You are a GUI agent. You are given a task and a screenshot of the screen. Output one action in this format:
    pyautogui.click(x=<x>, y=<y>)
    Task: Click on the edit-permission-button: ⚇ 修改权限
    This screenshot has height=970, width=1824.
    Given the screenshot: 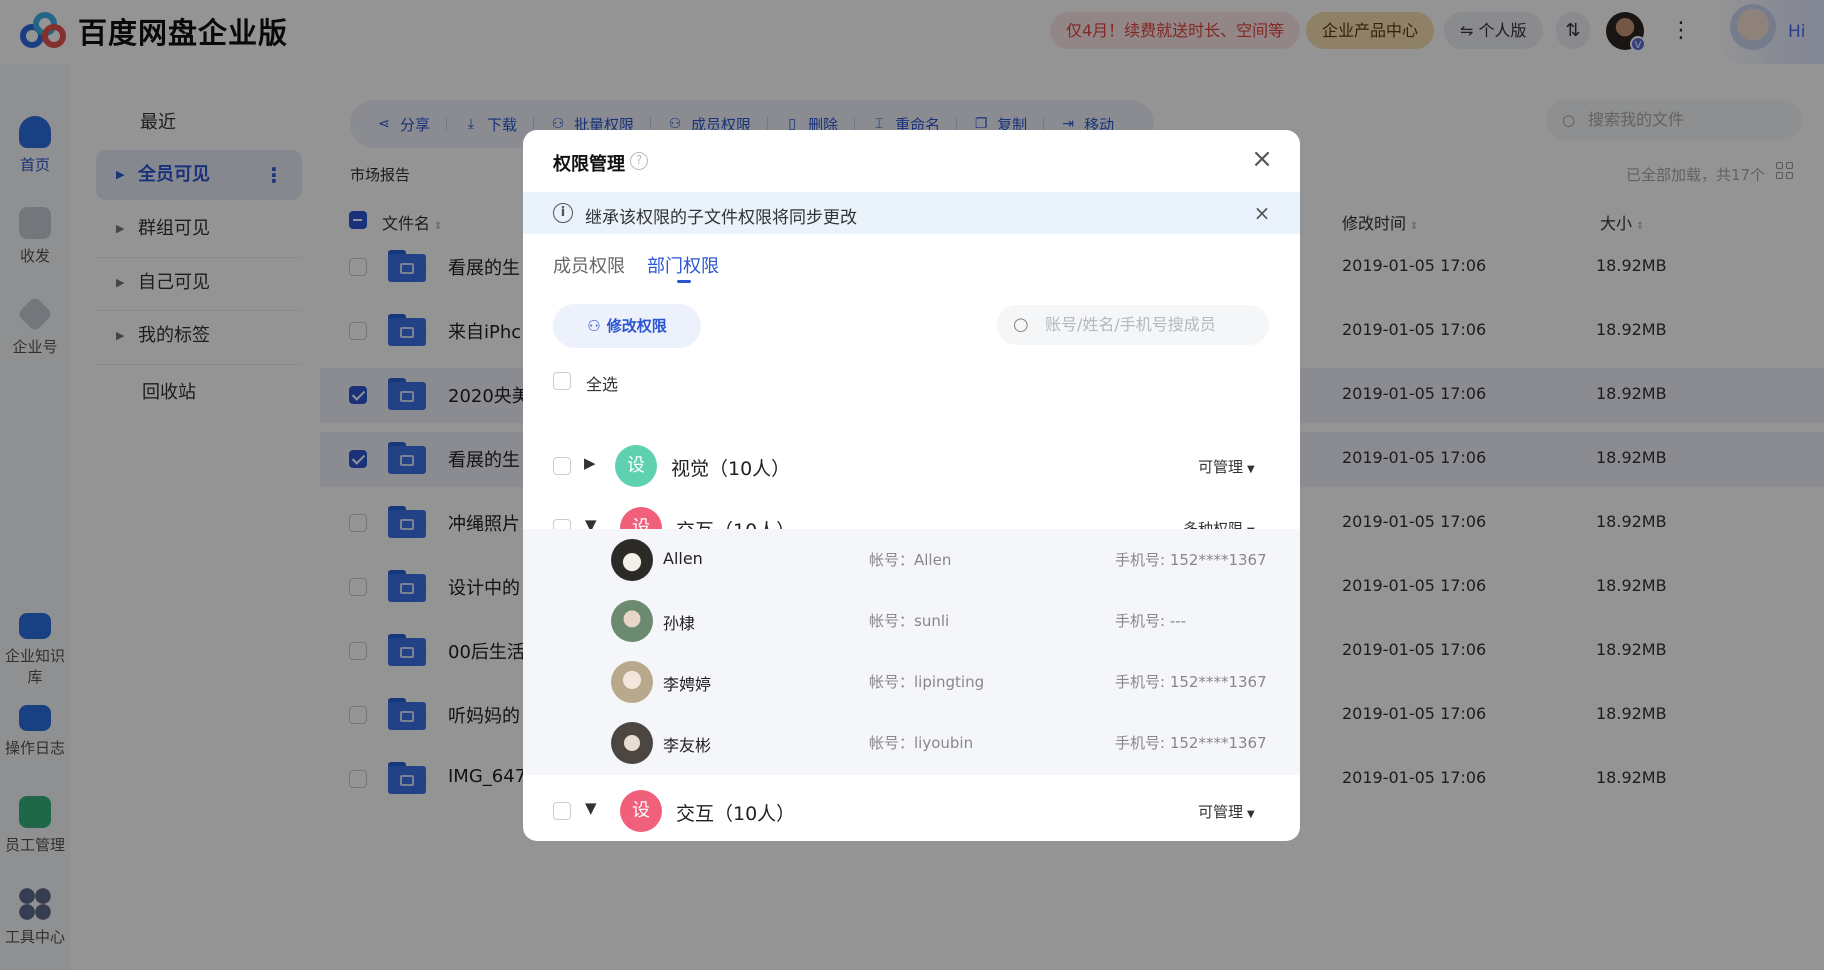 What is the action you would take?
    pyautogui.click(x=627, y=326)
    